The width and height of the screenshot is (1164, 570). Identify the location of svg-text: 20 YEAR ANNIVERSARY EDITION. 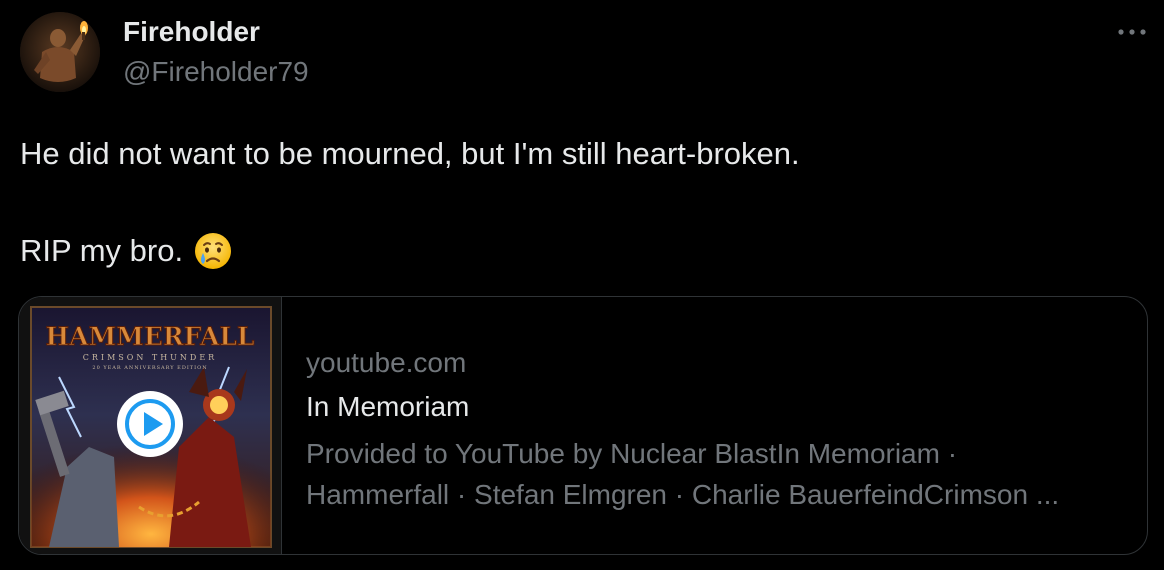
(149, 368).